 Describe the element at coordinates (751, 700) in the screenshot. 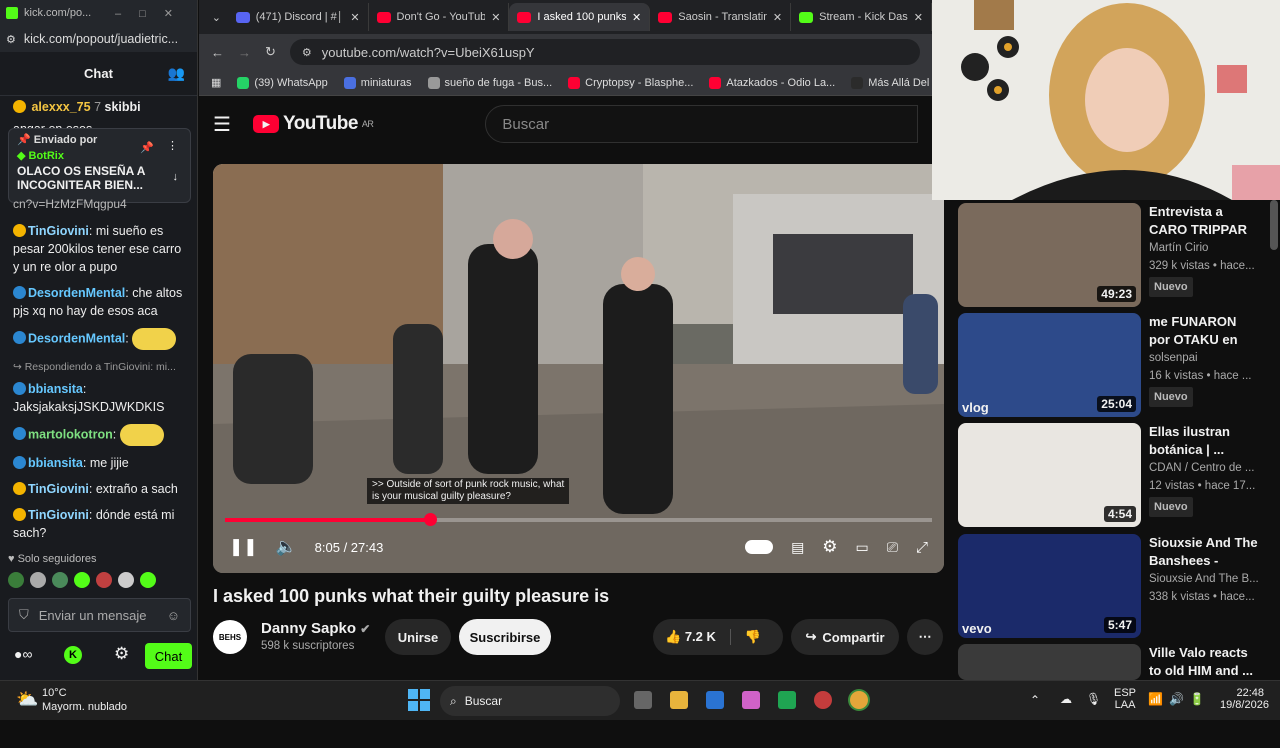

I see `copilot-icon` at that location.